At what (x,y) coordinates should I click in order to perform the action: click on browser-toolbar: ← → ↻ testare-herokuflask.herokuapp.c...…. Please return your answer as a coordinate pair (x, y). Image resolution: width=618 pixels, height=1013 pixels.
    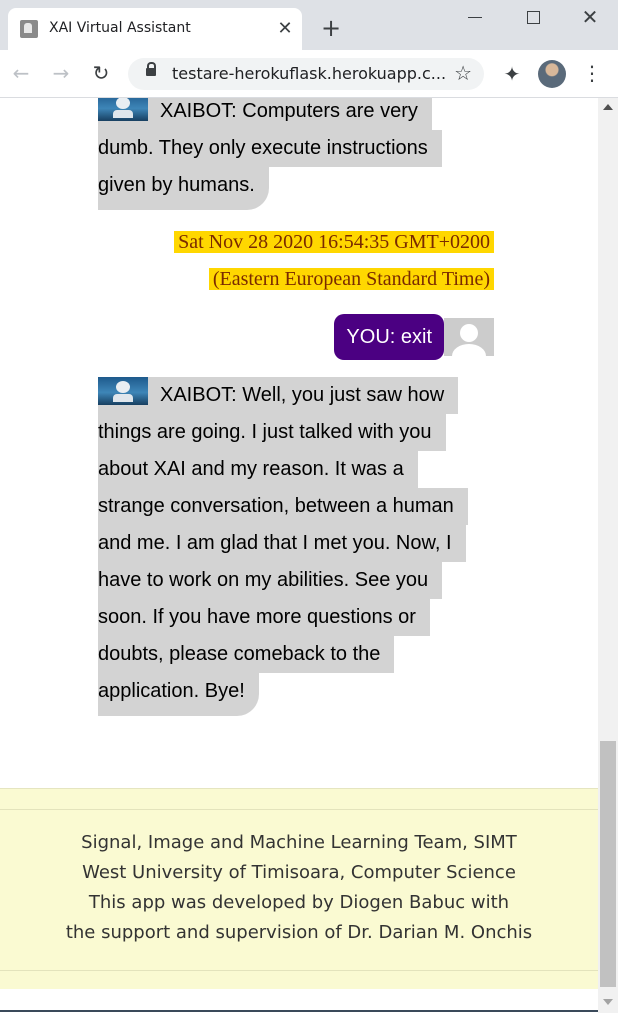
    Looking at the image, I should click on (309, 74).